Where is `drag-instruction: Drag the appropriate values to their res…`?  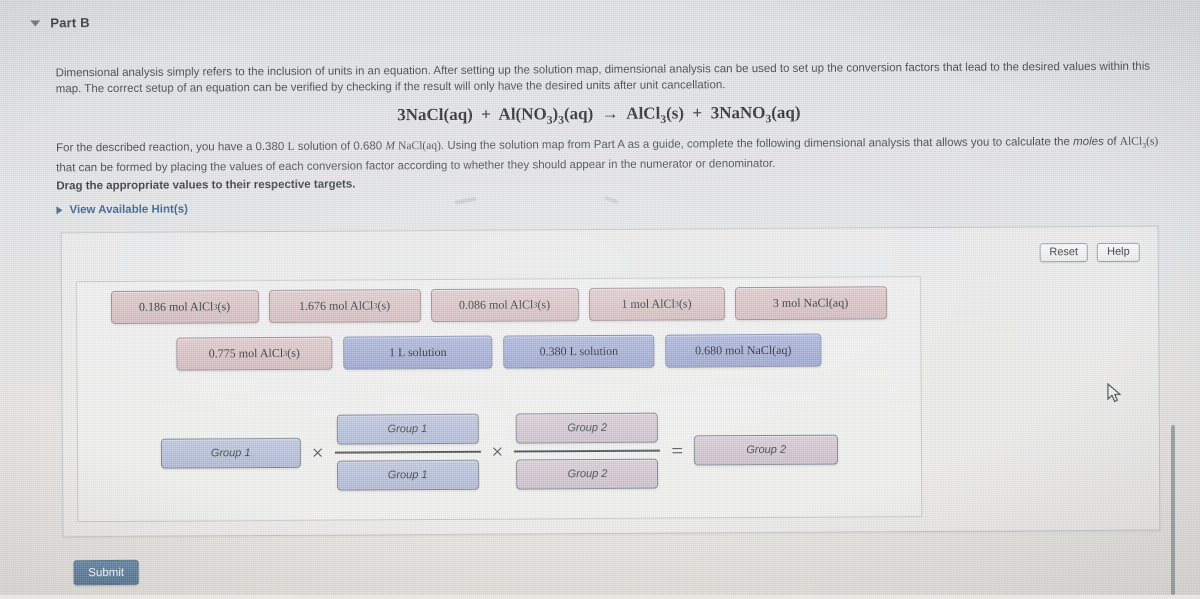 drag-instruction: Drag the appropriate values to their res… is located at coordinates (206, 185).